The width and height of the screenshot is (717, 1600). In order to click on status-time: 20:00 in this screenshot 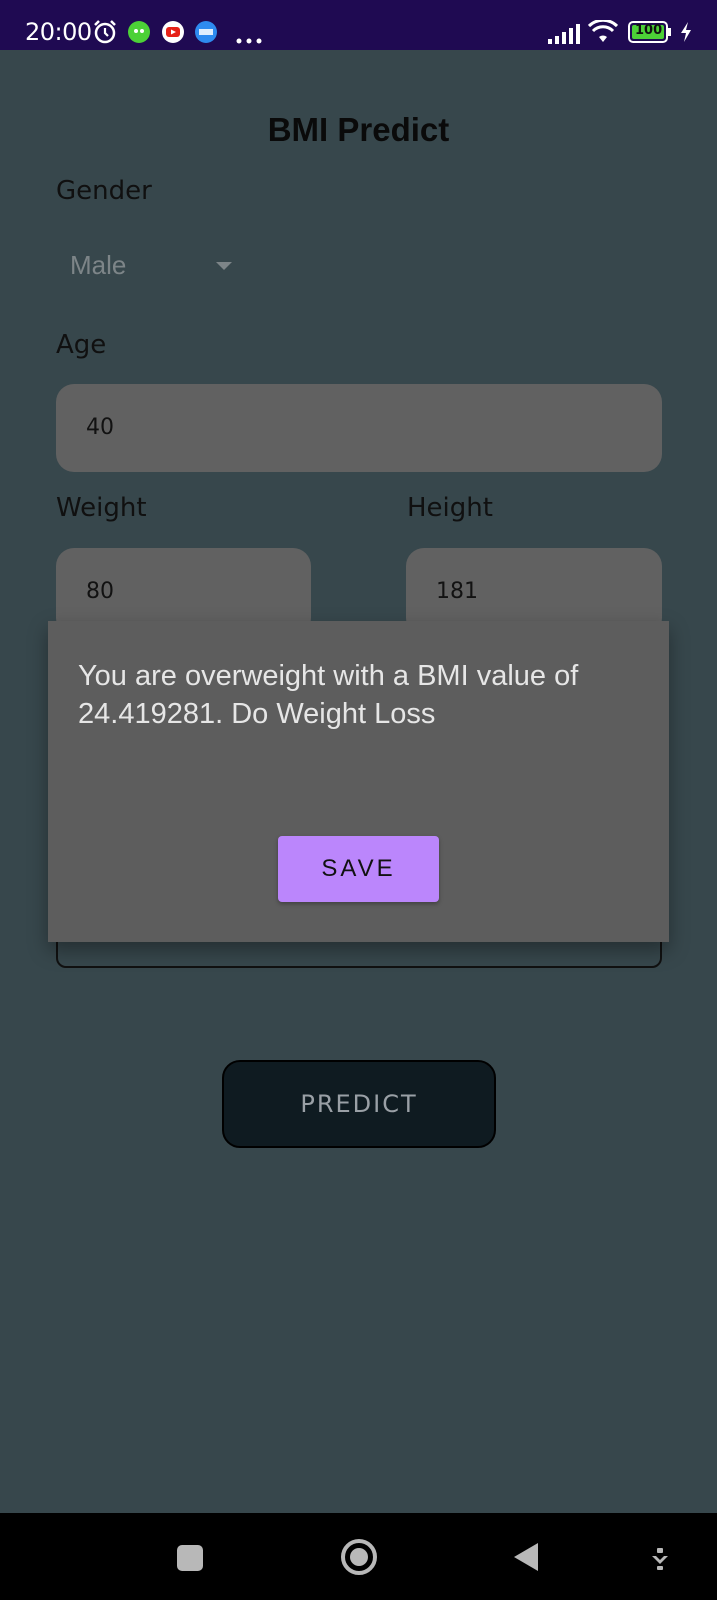, I will do `click(58, 32)`.